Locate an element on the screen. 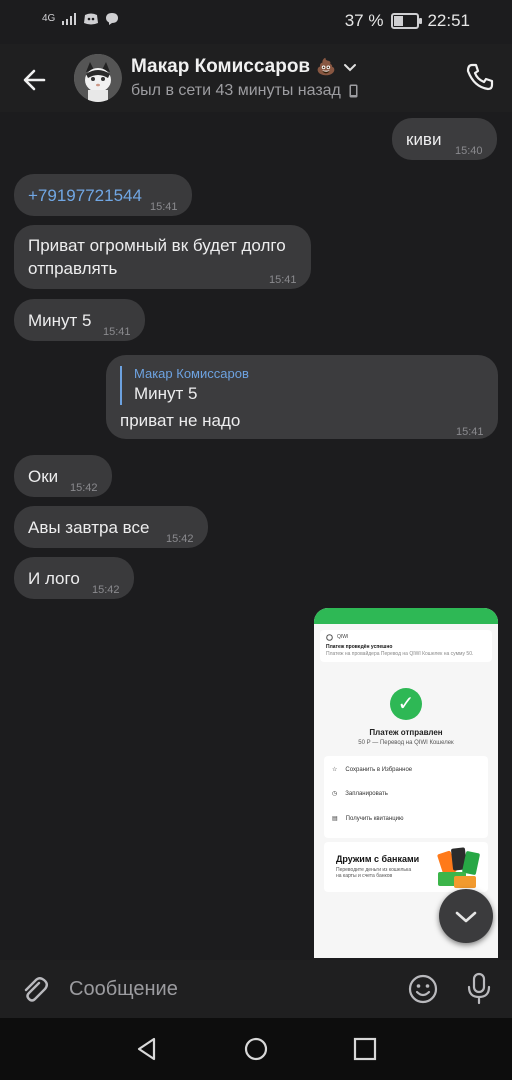  menu-item: ☆ Сохранить в Избранное is located at coordinates (372, 770).